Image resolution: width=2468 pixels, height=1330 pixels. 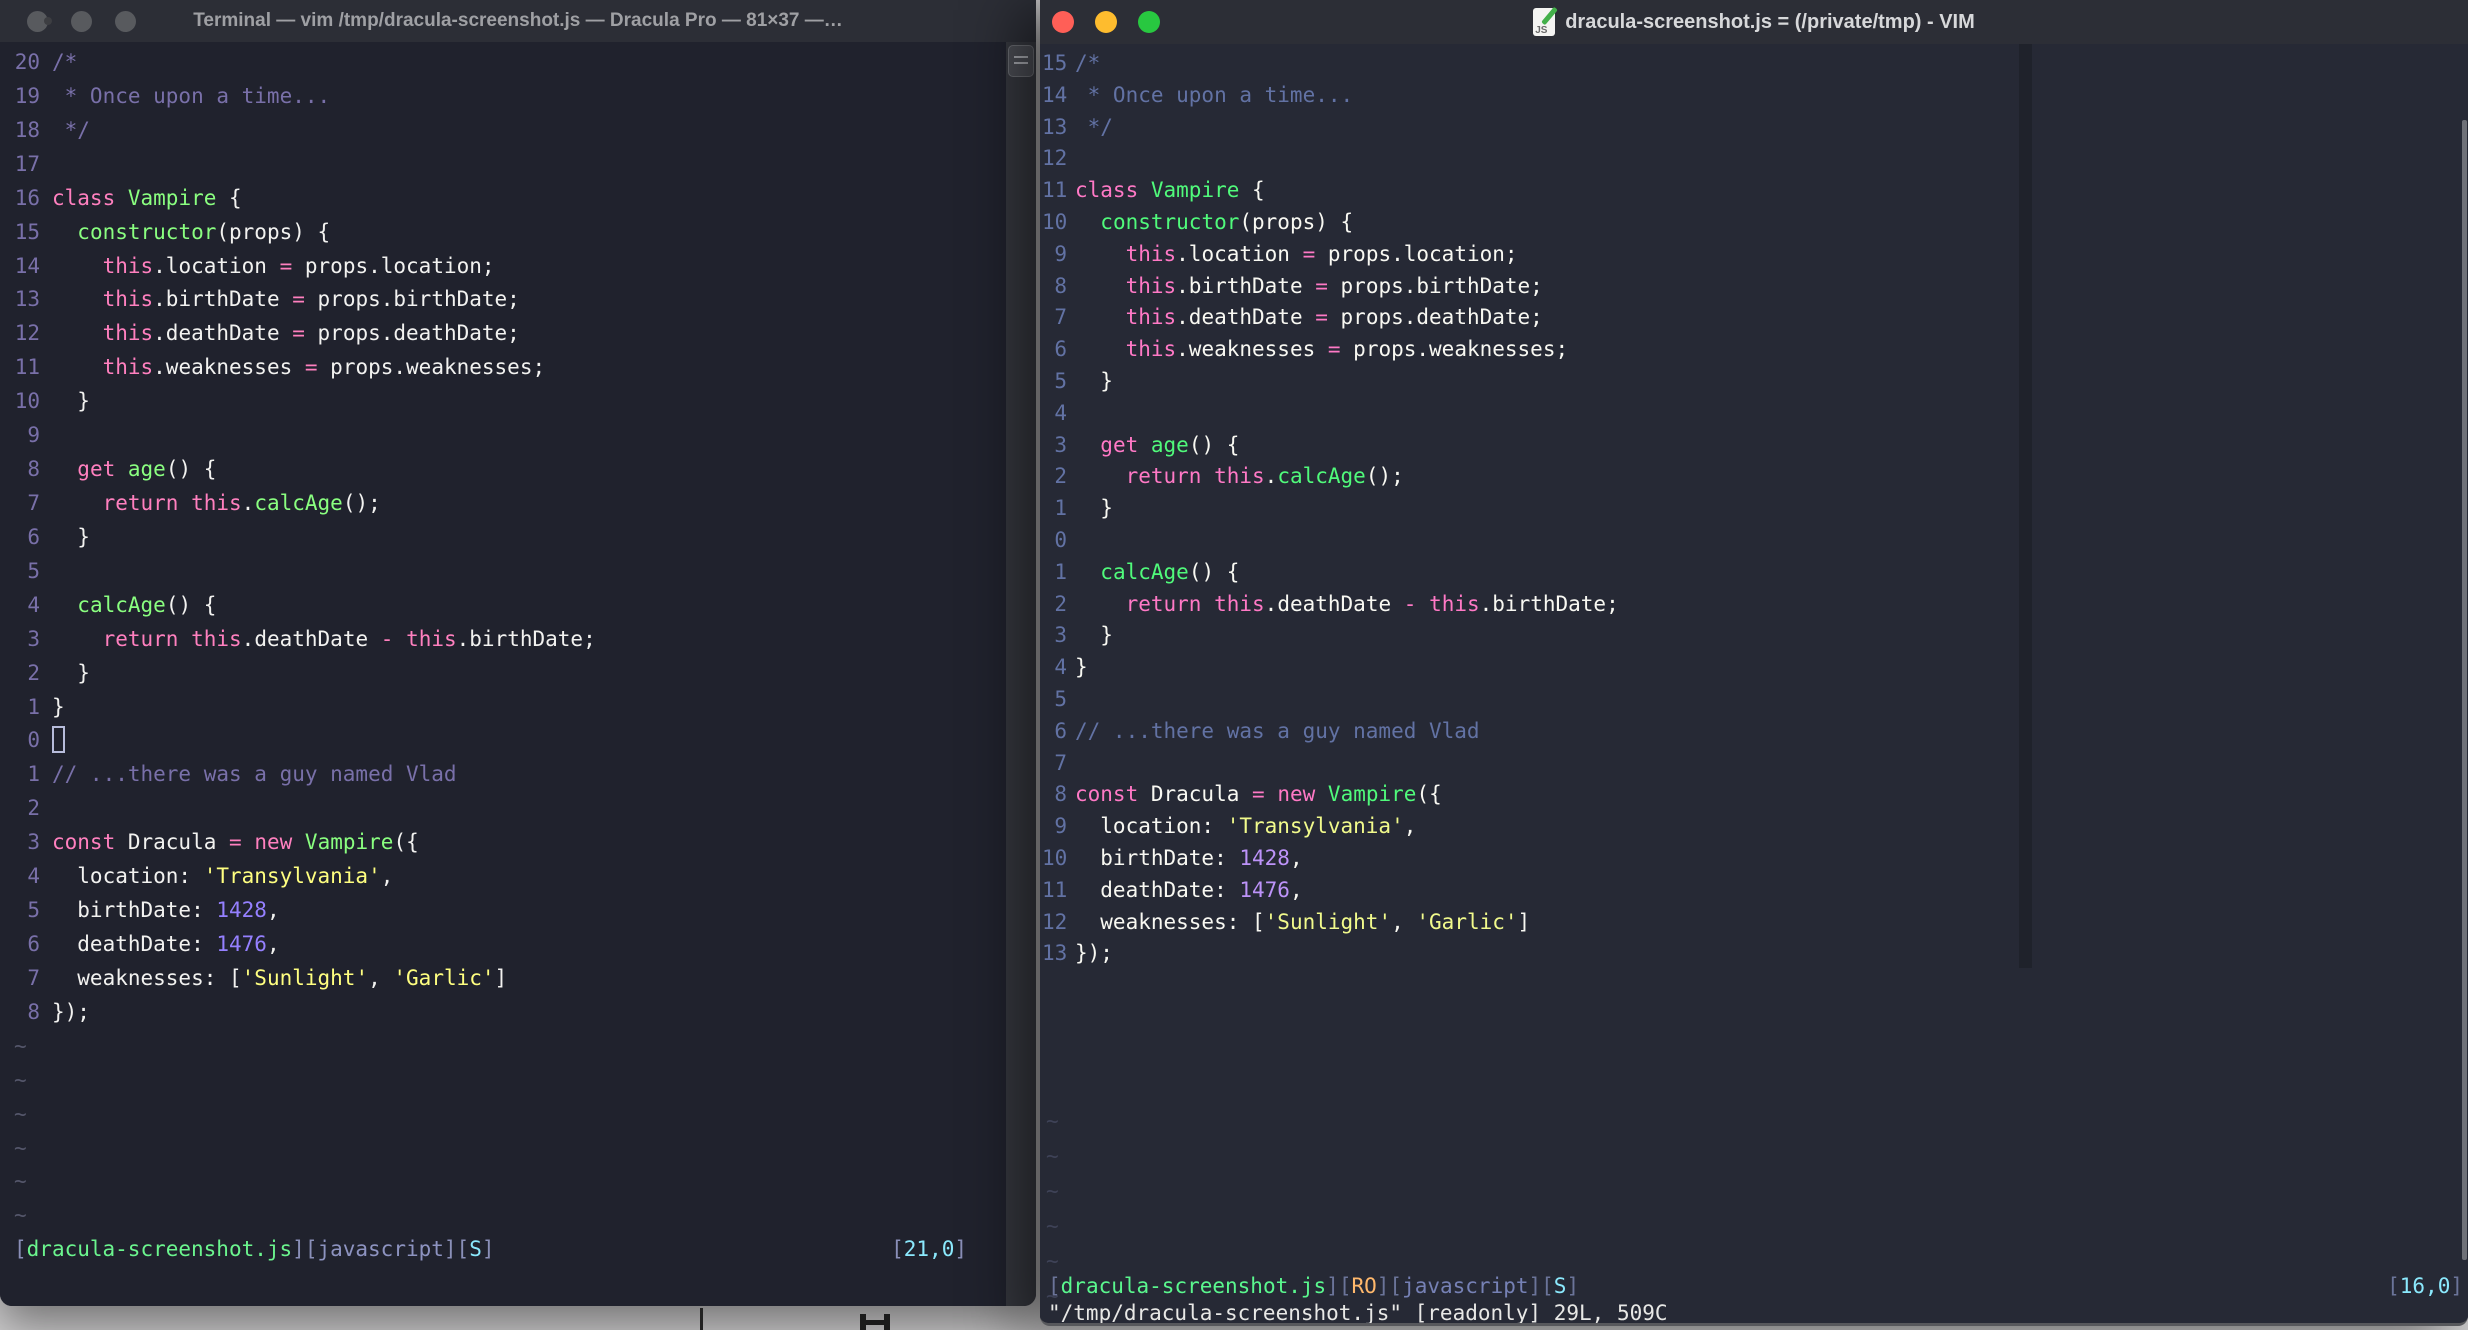 I want to click on code-segment: ][, so click(x=305, y=1249).